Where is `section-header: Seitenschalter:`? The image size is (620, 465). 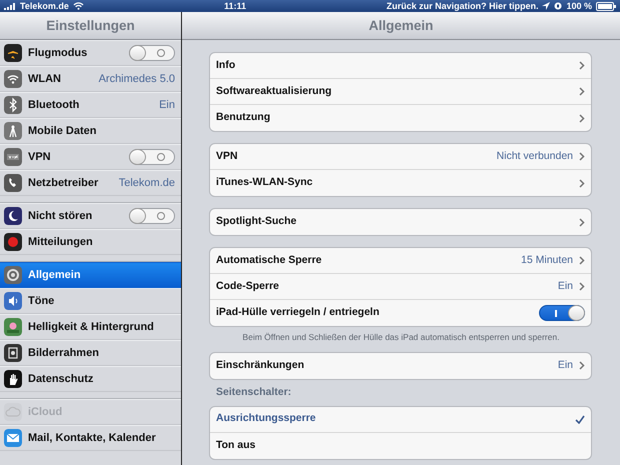
section-header: Seitenschalter: is located at coordinates (254, 392).